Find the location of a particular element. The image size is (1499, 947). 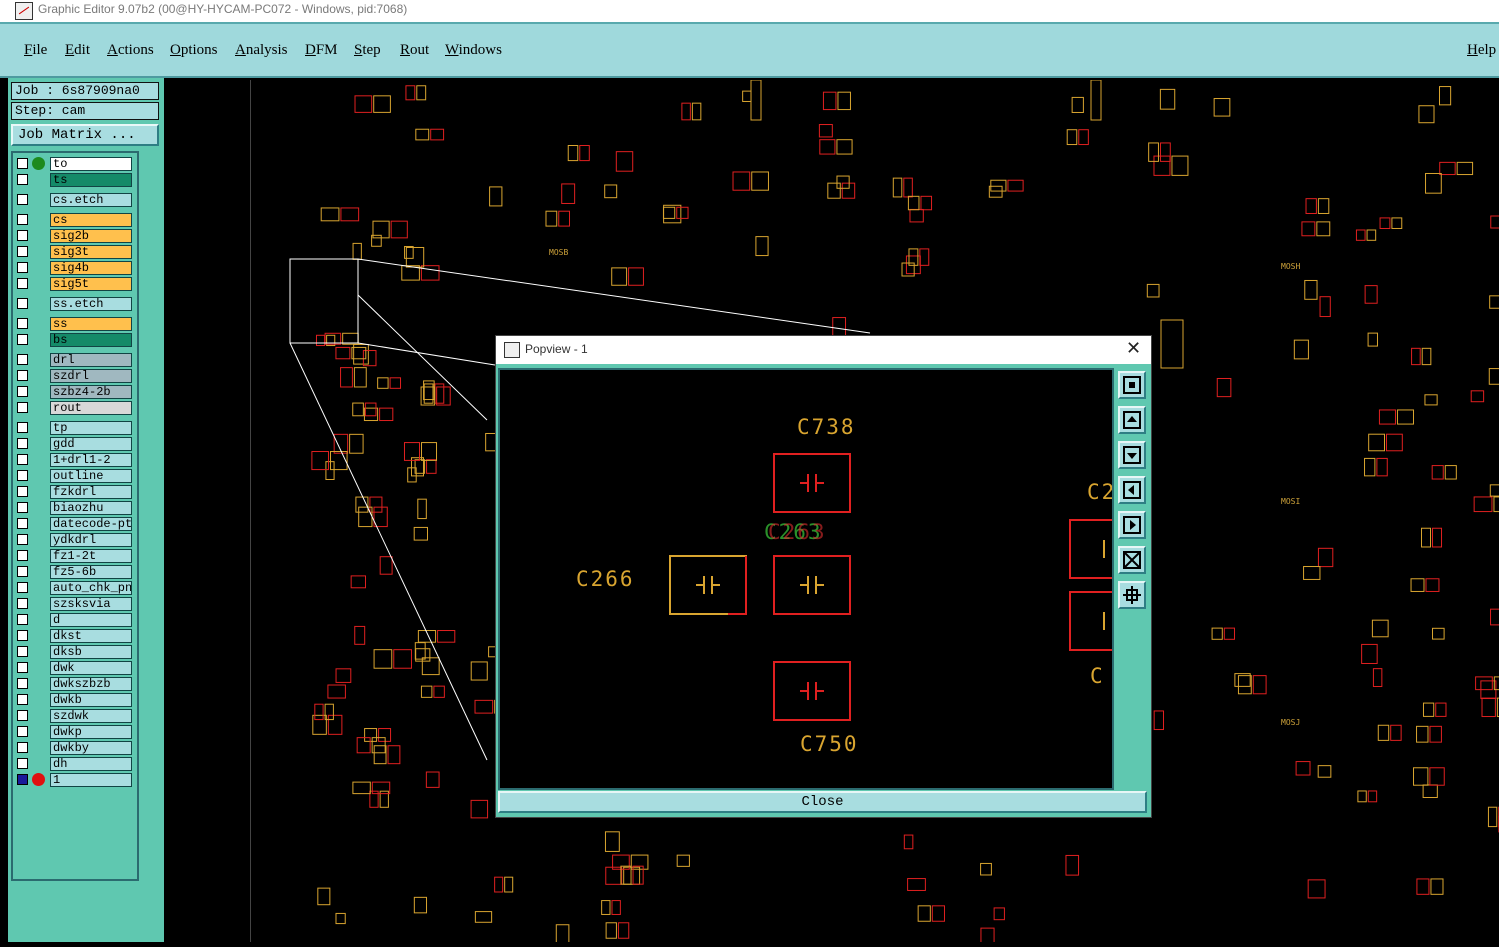

pan-up-icon is located at coordinates (1132, 420).